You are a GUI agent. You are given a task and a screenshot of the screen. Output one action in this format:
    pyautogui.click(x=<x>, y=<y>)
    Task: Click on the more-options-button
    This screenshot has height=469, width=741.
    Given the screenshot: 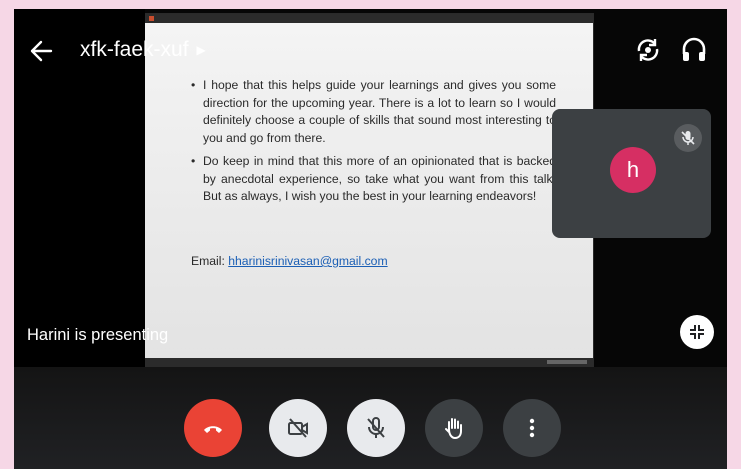 What is the action you would take?
    pyautogui.click(x=532, y=428)
    